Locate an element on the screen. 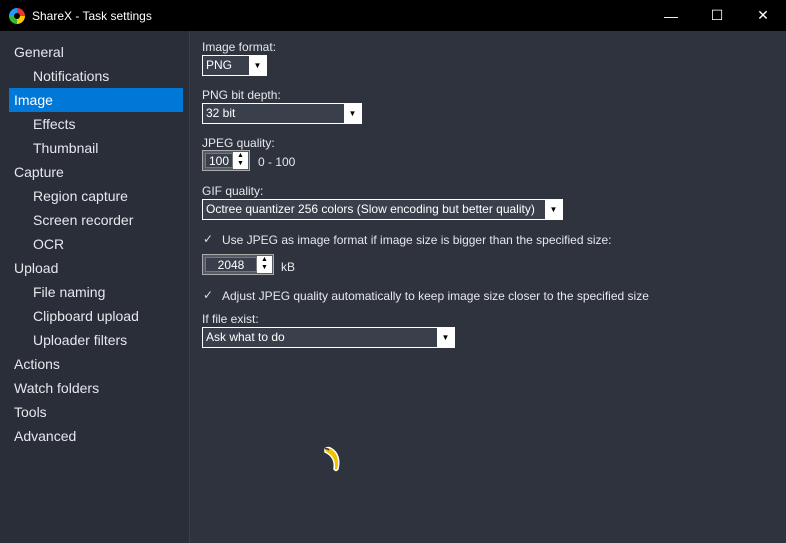  sidebar-item-uploader-filters: Uploader filters is located at coordinates (96, 340).